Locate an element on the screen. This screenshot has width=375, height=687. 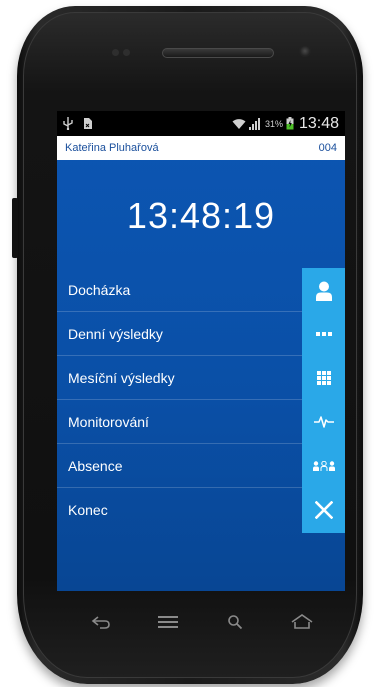
front-camera is located at coordinates (305, 51).